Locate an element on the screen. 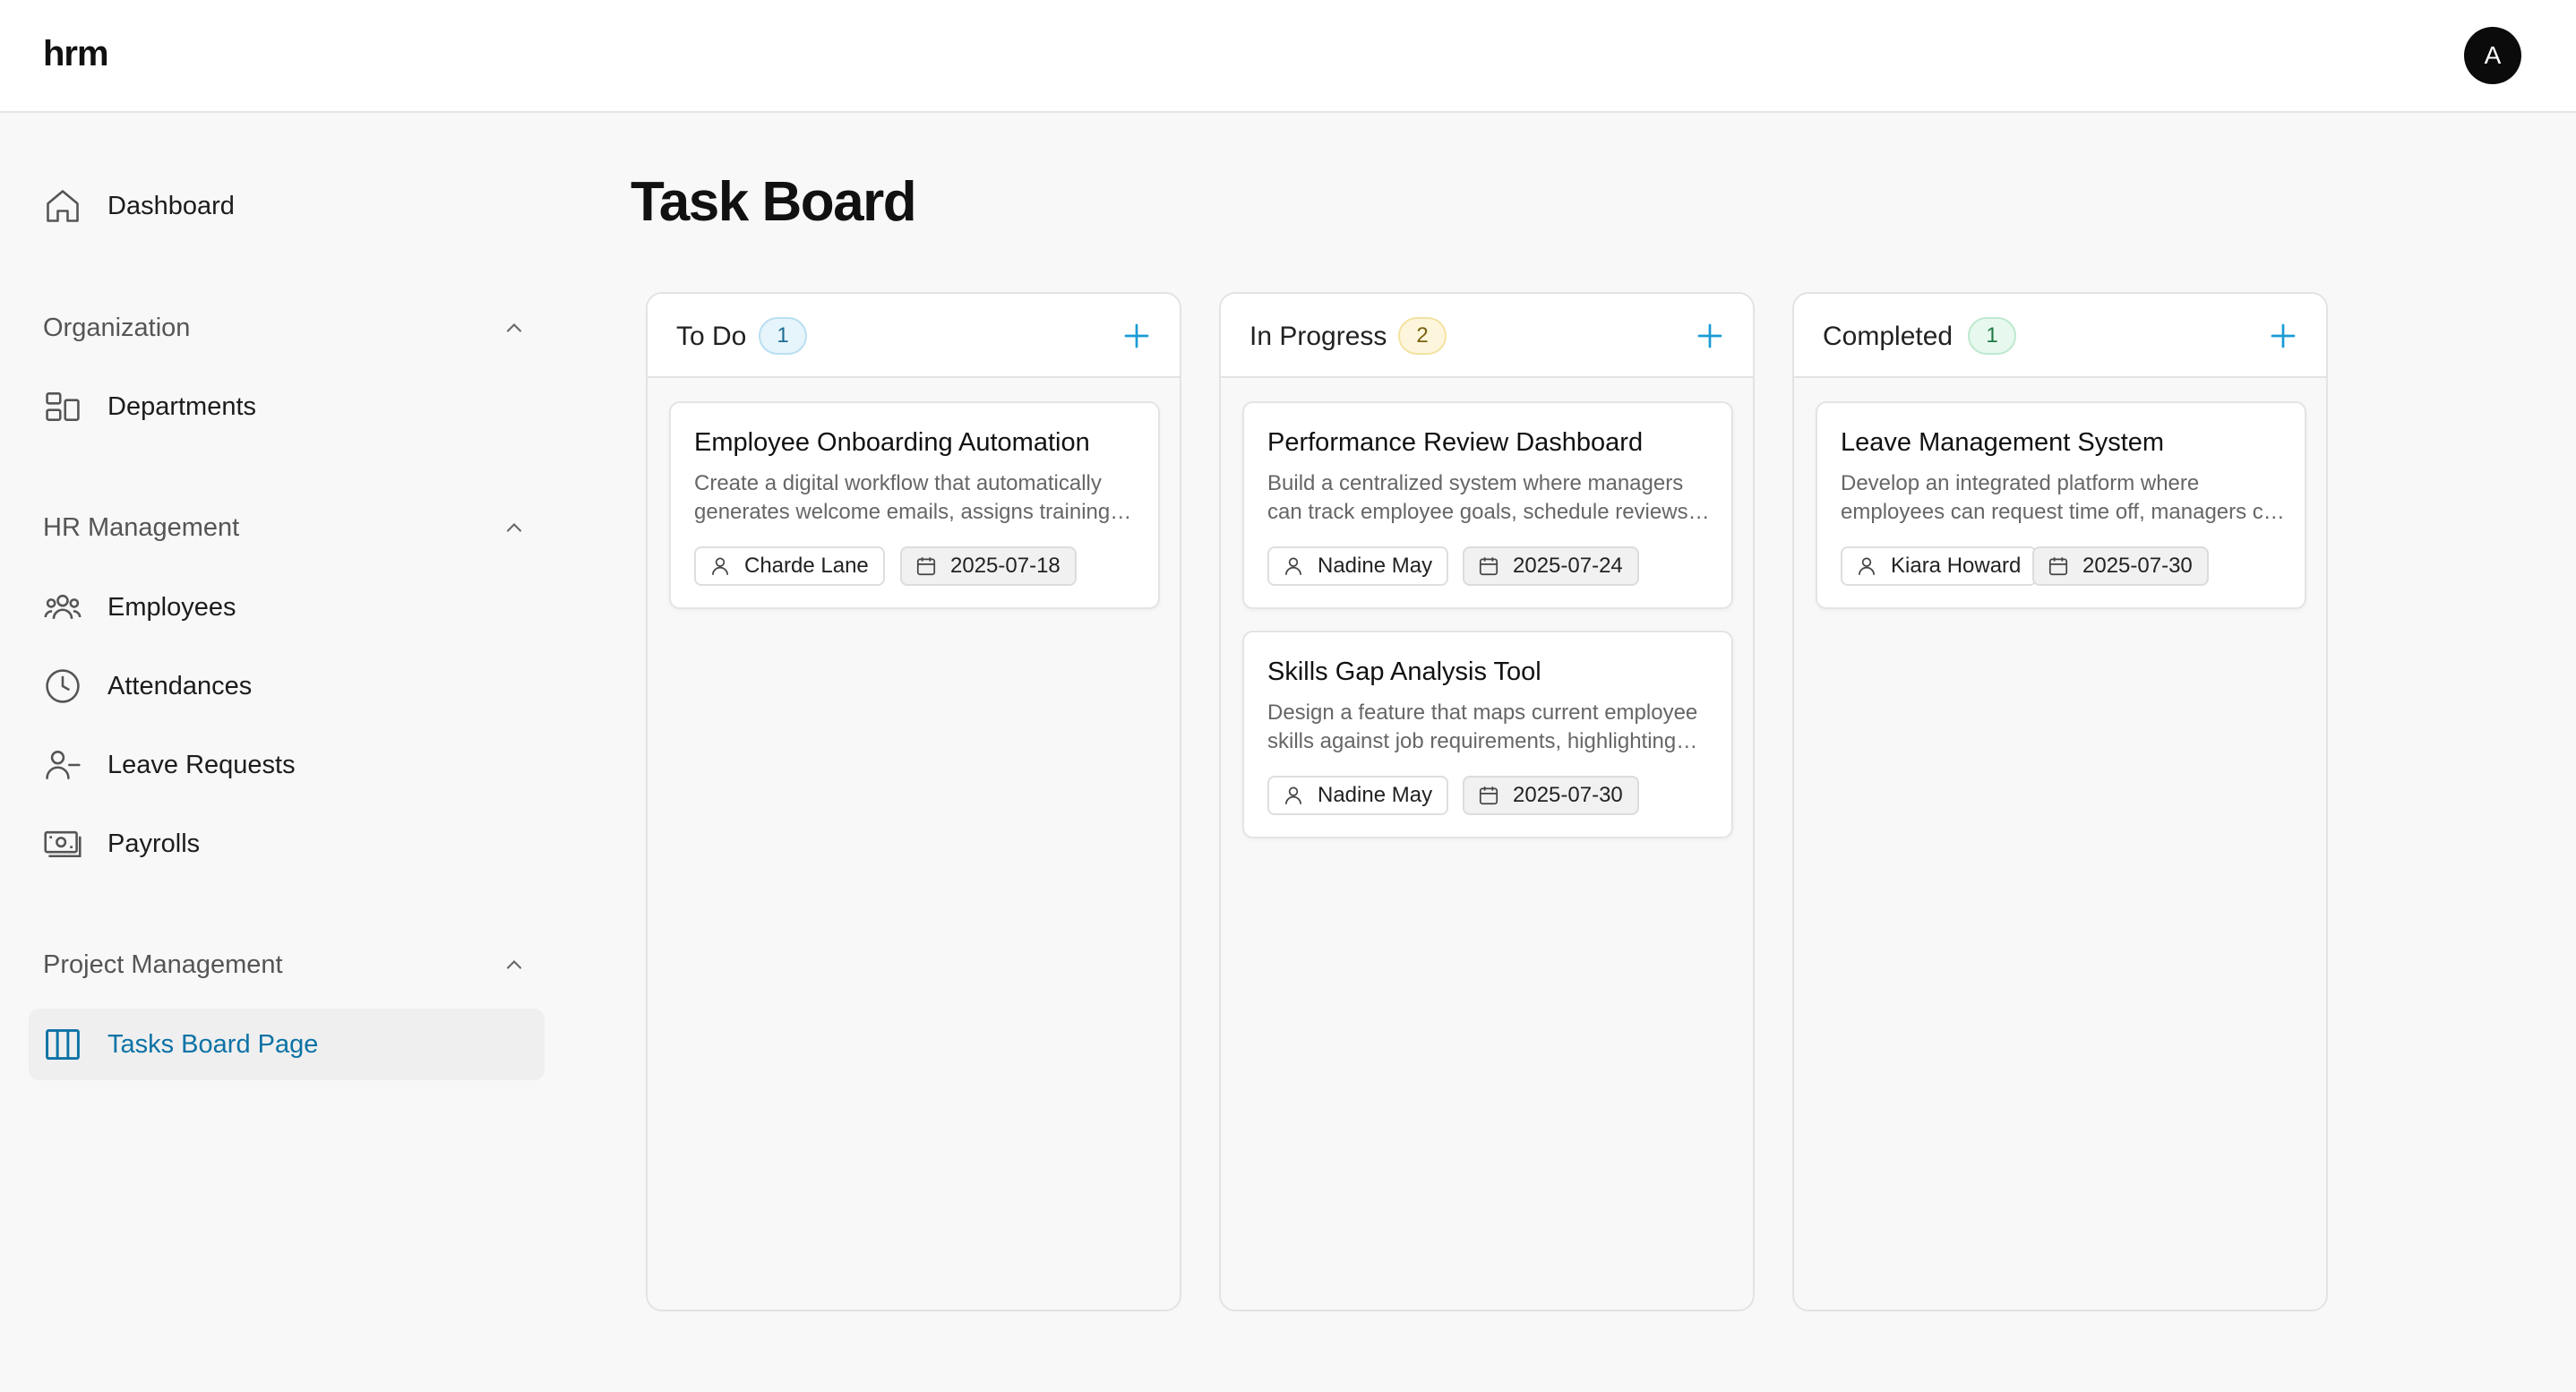 The height and width of the screenshot is (1392, 2576). users-icon is located at coordinates (63, 606).